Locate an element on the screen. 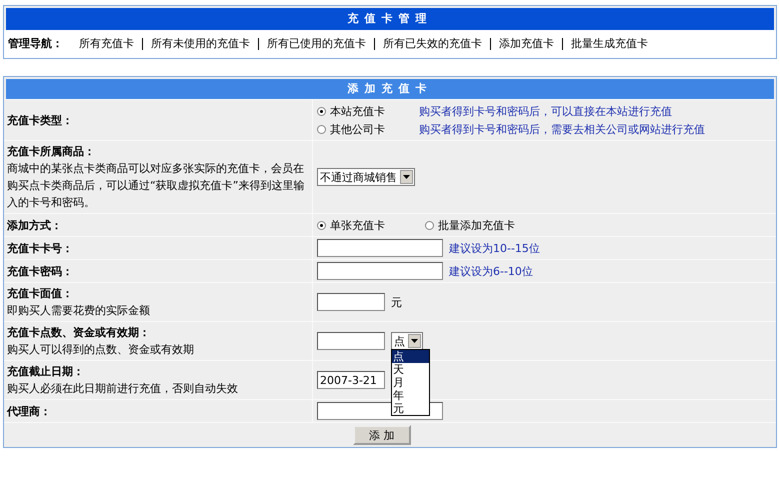 The image size is (780, 483). field-description: 购买人可以得到的点数、资金或有效期 is located at coordinates (101, 350).